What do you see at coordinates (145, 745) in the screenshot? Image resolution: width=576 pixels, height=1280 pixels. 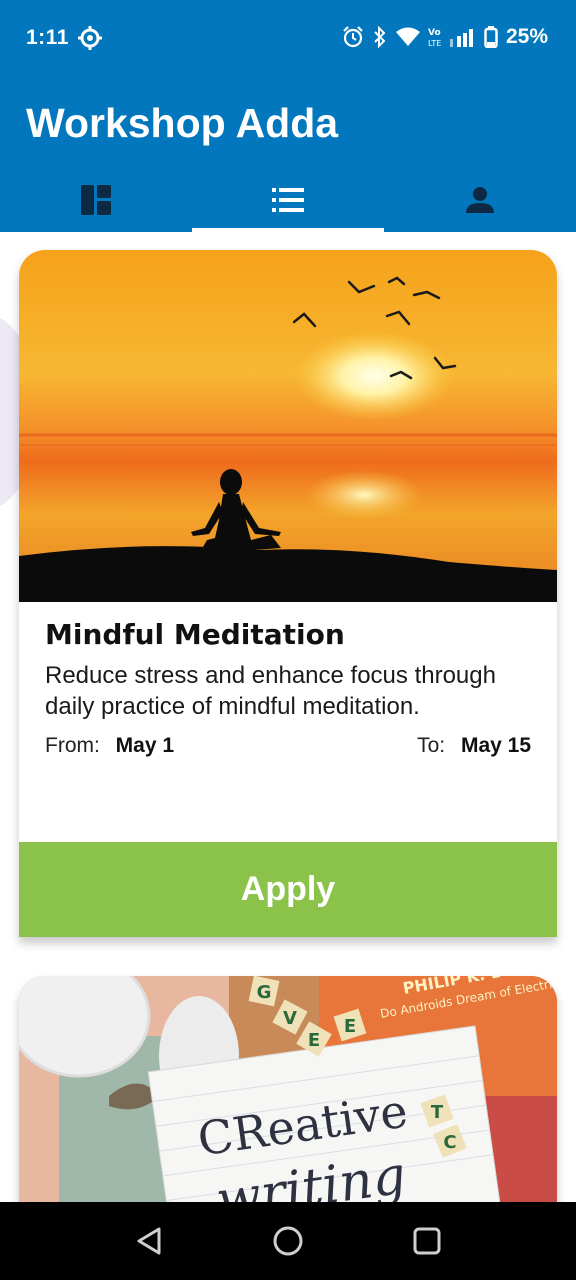 I see `from-value: May 1` at bounding box center [145, 745].